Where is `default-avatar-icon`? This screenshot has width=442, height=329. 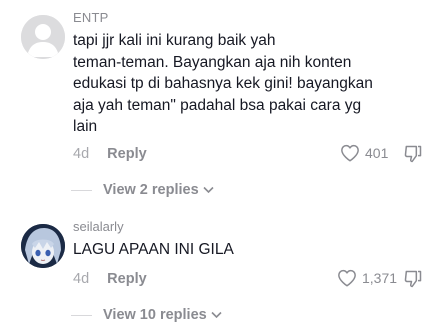 default-avatar-icon is located at coordinates (43, 37).